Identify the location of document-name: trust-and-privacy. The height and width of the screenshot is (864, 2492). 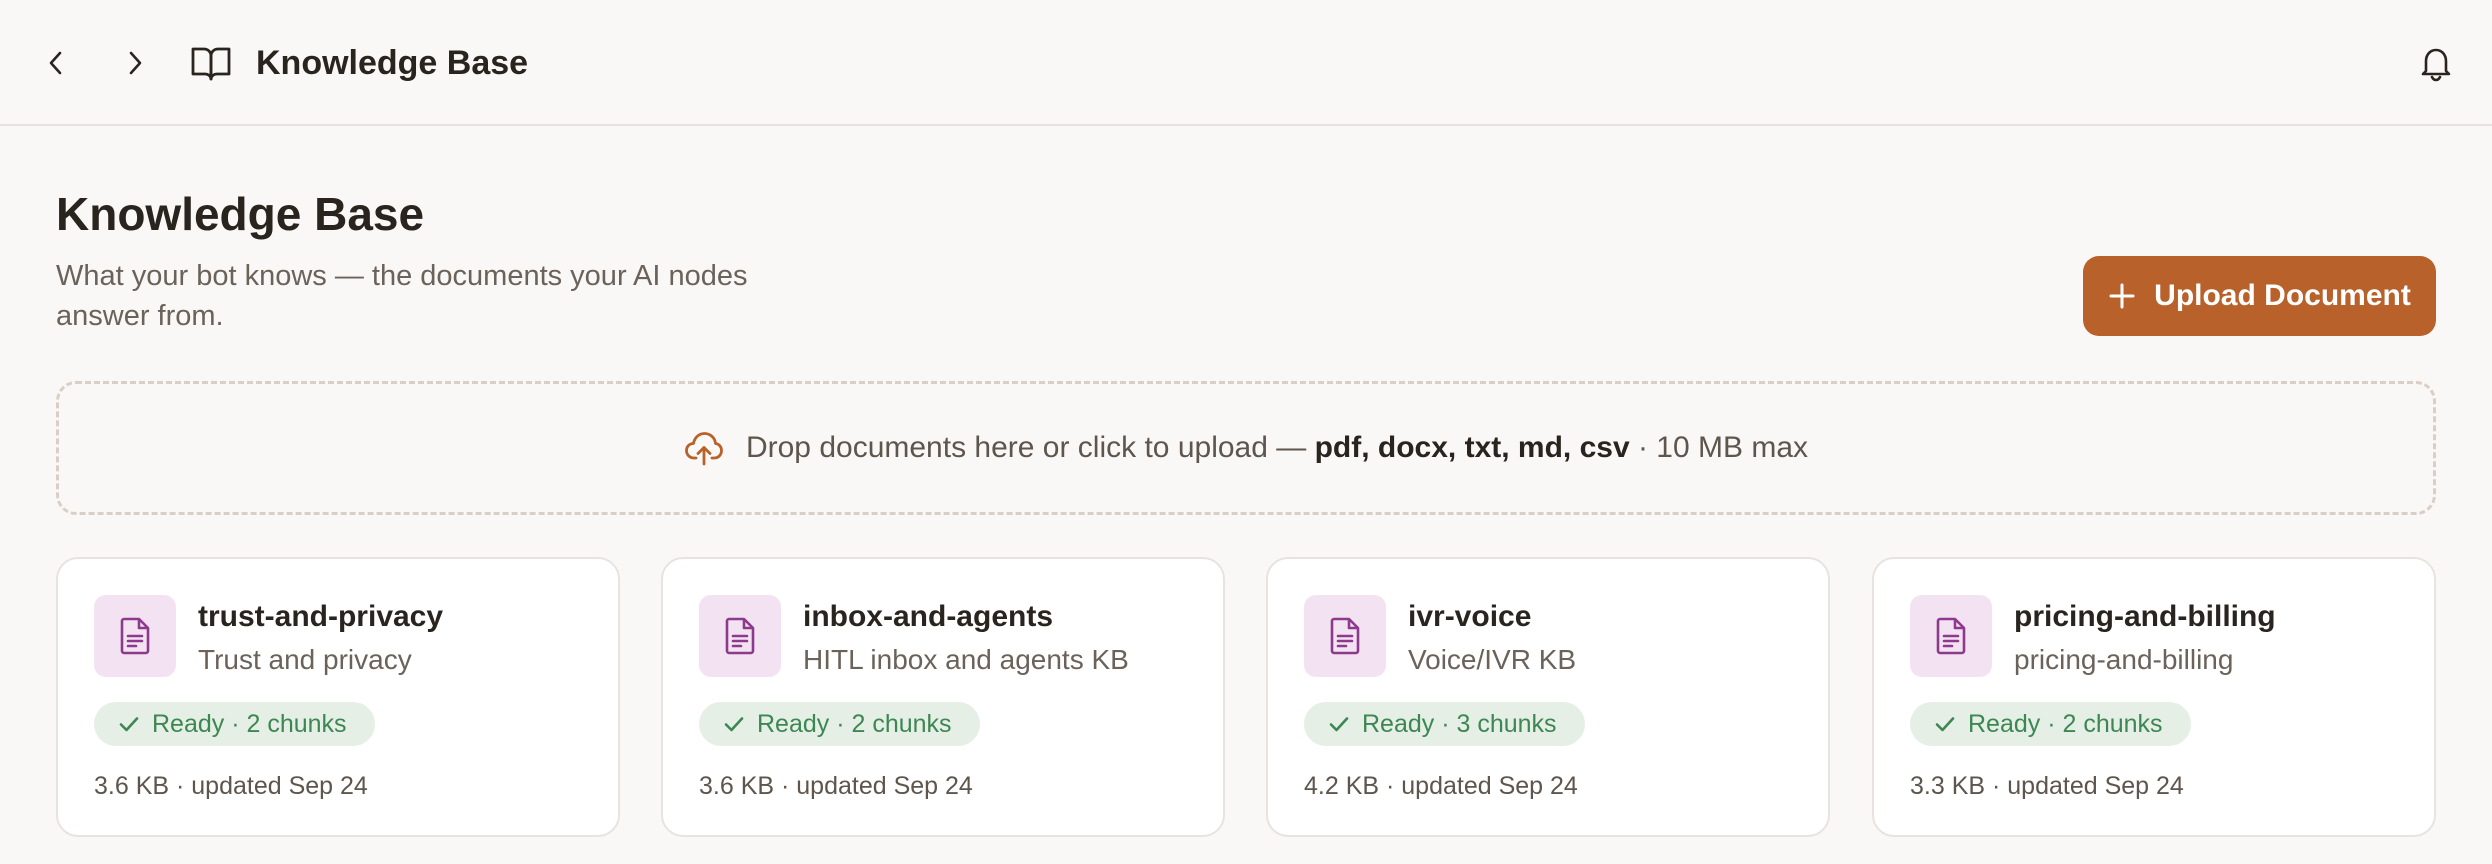
(321, 616).